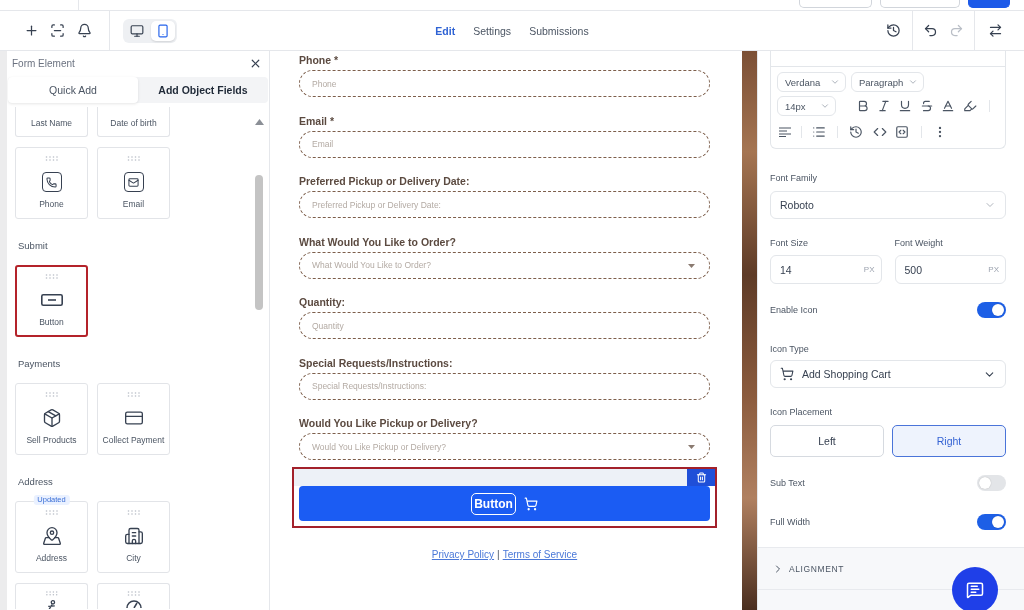 The image size is (1024, 610). What do you see at coordinates (33, 245) in the screenshot?
I see `section-title: Submit` at bounding box center [33, 245].